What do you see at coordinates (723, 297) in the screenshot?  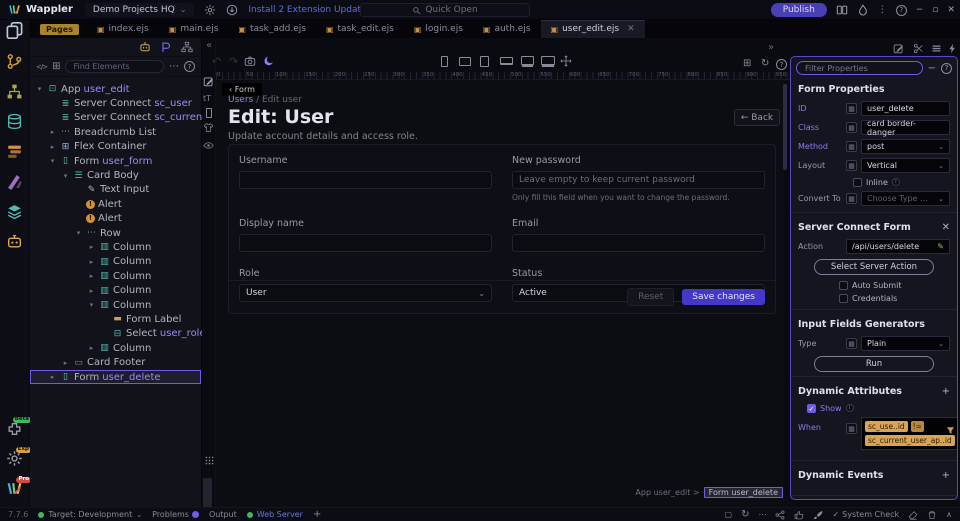 I see `save-changes-button: Save changes` at bounding box center [723, 297].